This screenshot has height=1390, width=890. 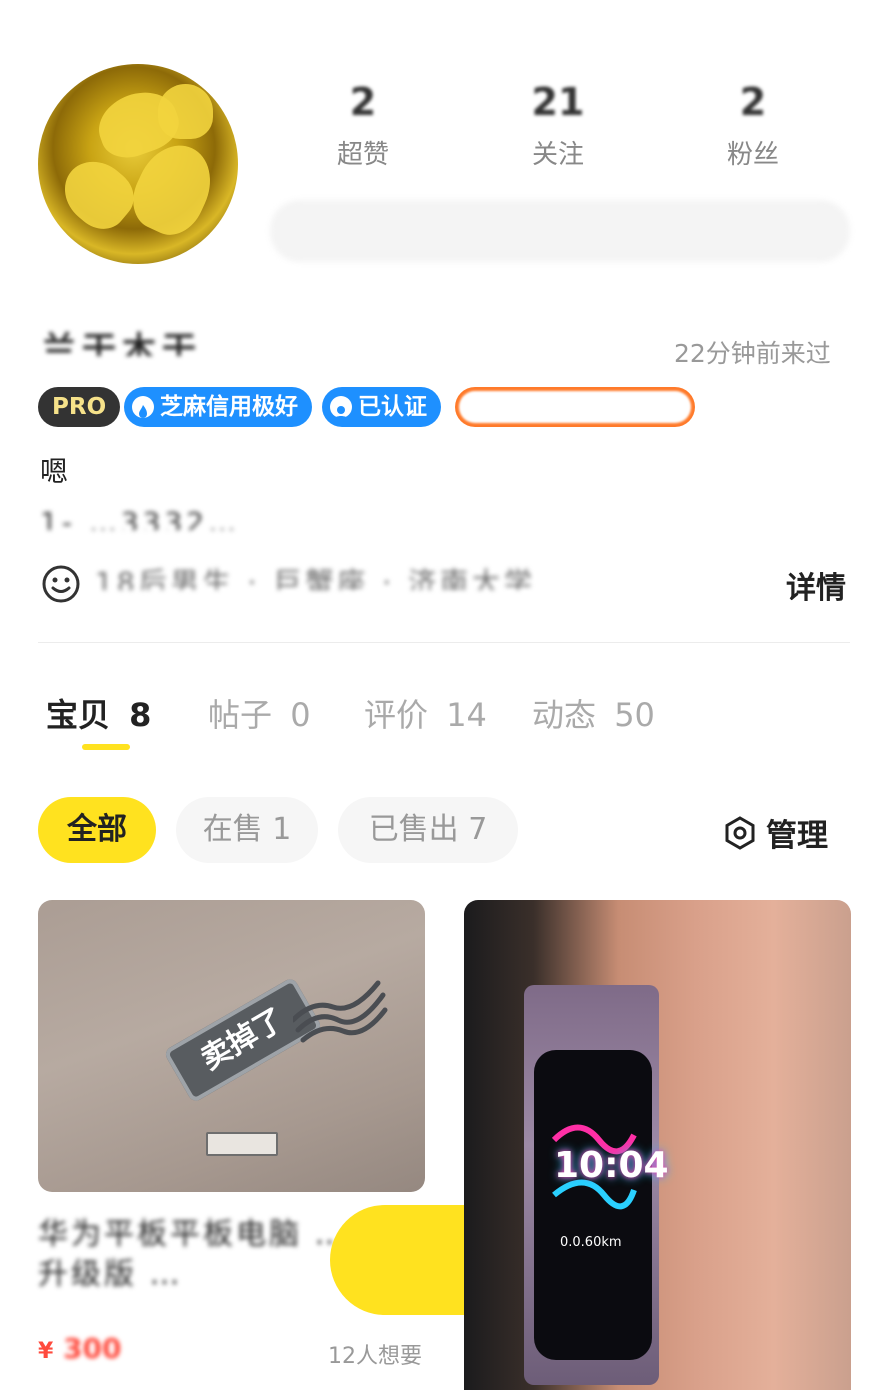 What do you see at coordinates (138, 164) in the screenshot?
I see `avatar` at bounding box center [138, 164].